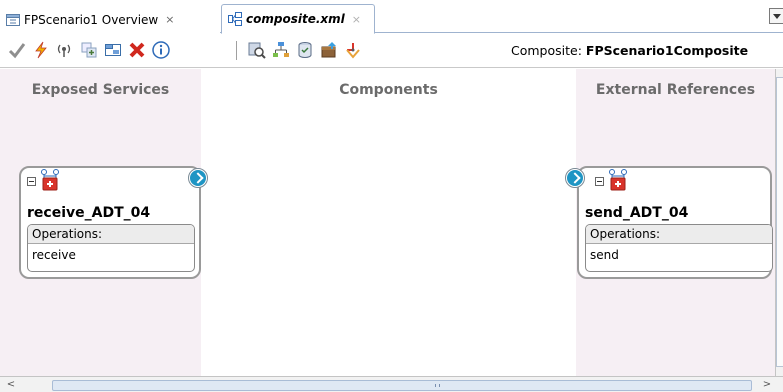  I want to click on editor-tab-bar: FPScenario1 Overview × composite.xml ×, so click(391, 17).